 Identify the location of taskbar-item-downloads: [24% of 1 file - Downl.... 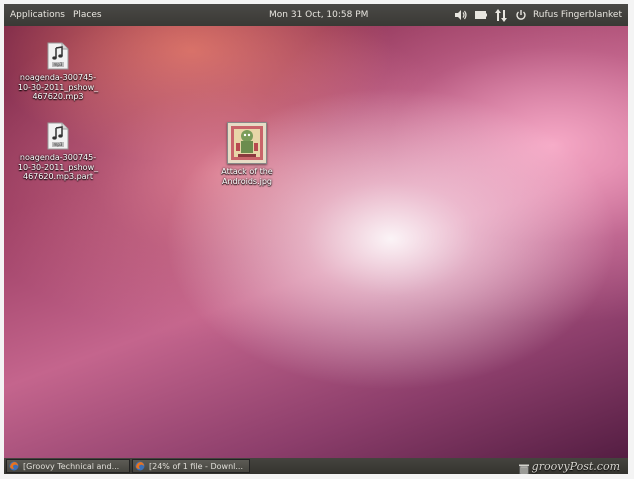
(191, 466).